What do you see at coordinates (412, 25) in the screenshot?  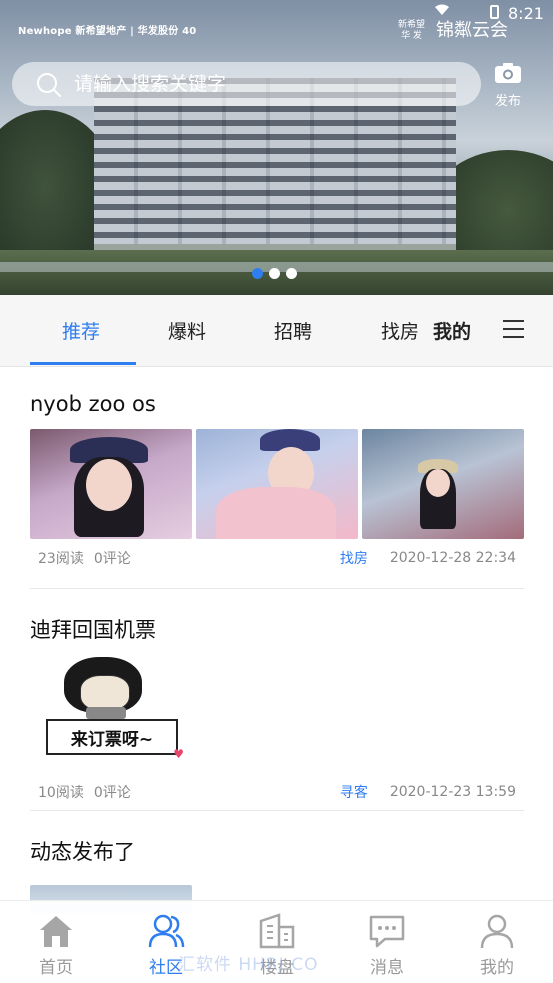 I see `brand-sub-line1: 新希望` at bounding box center [412, 25].